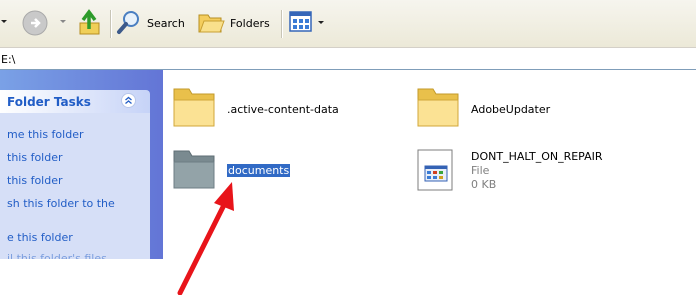 This screenshot has height=295, width=696. I want to click on folder-item: AdobeUpdater, so click(516, 108).